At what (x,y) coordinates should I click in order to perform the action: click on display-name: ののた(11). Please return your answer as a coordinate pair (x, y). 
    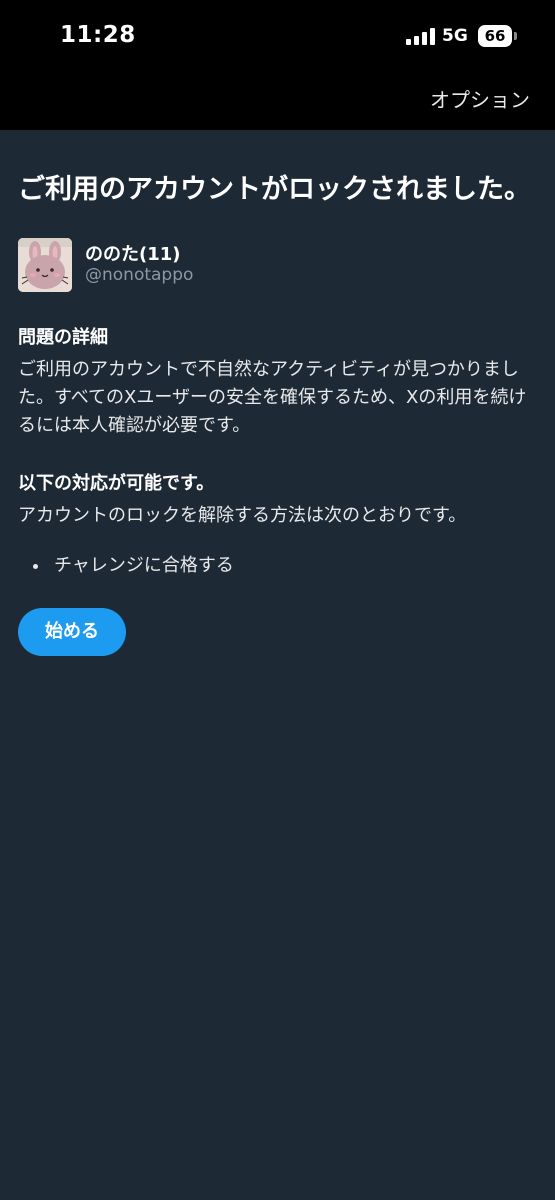
    Looking at the image, I should click on (133, 254).